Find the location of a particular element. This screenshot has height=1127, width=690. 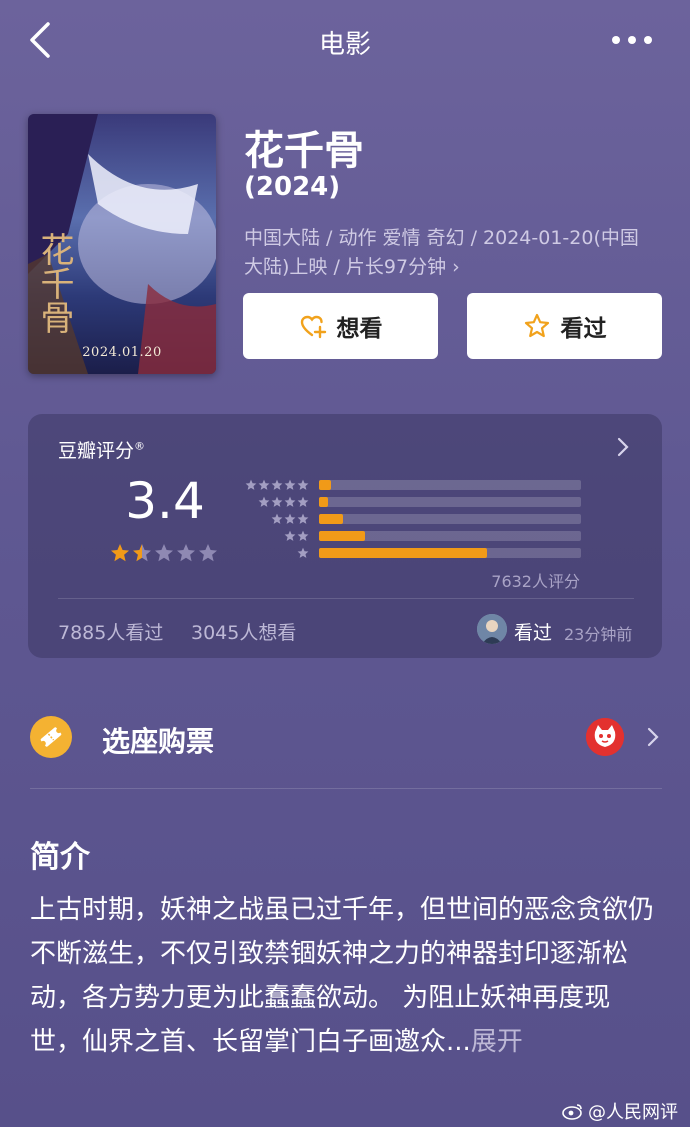

more-icon is located at coordinates (616, 40).